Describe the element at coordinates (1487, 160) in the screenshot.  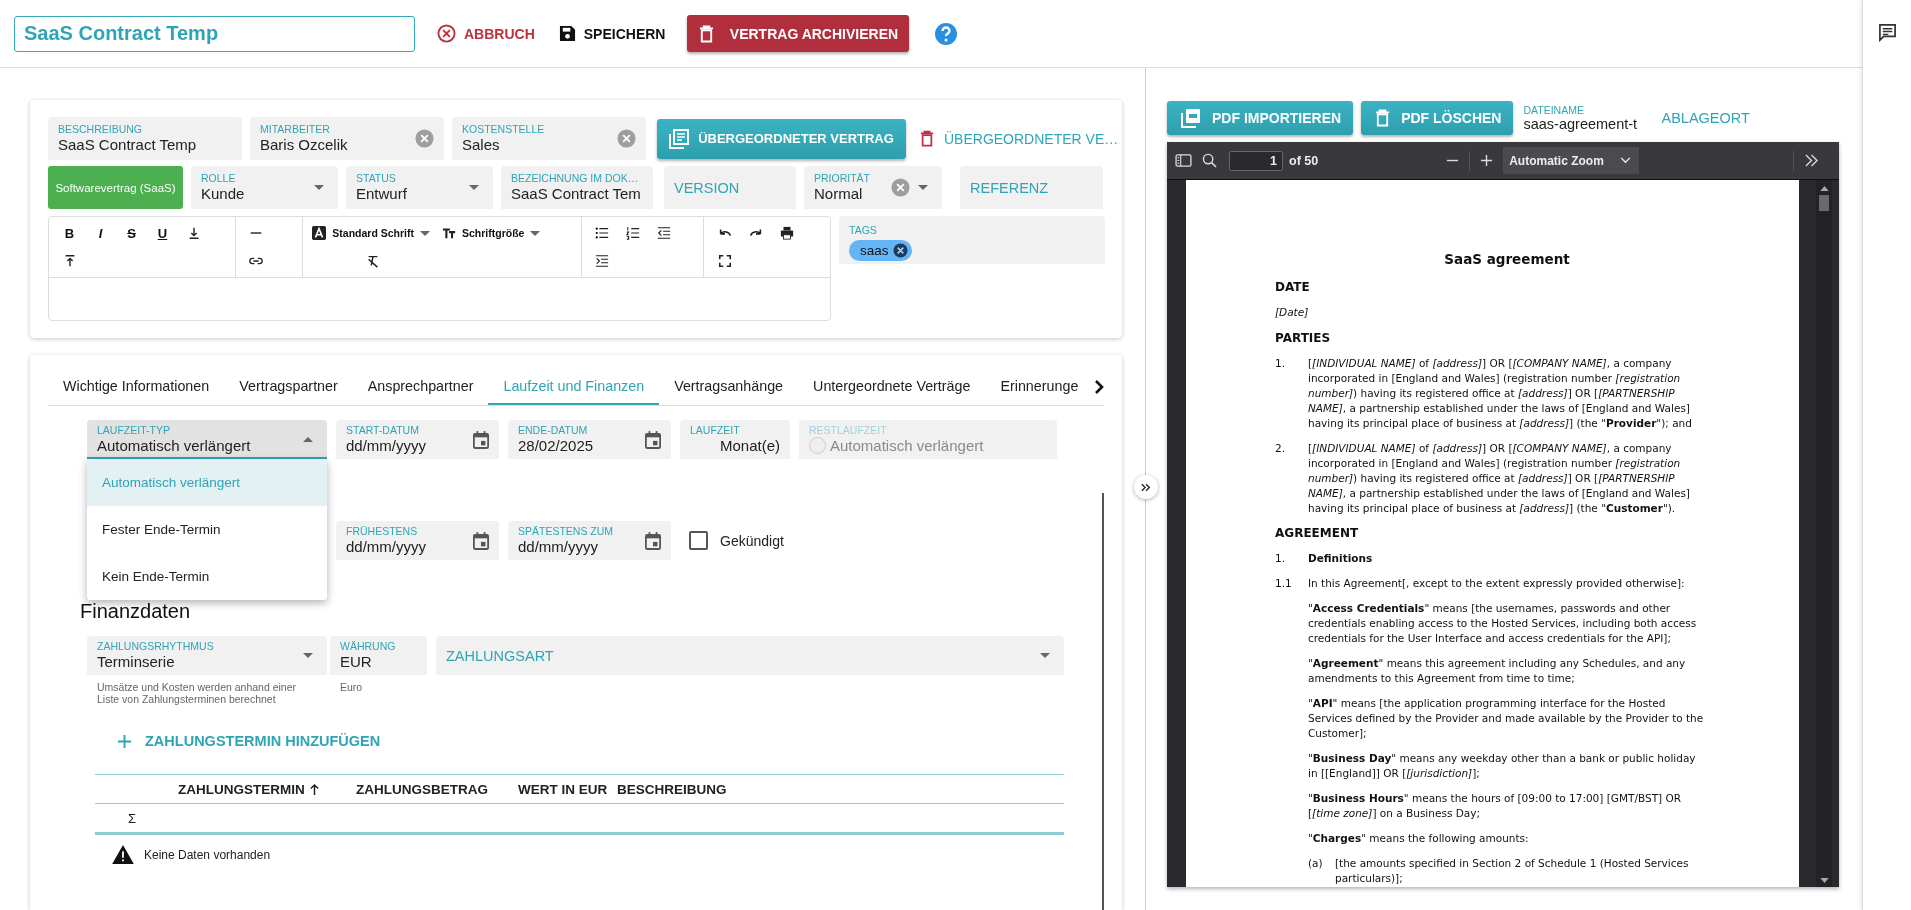
I see `zoom-in-icon` at that location.